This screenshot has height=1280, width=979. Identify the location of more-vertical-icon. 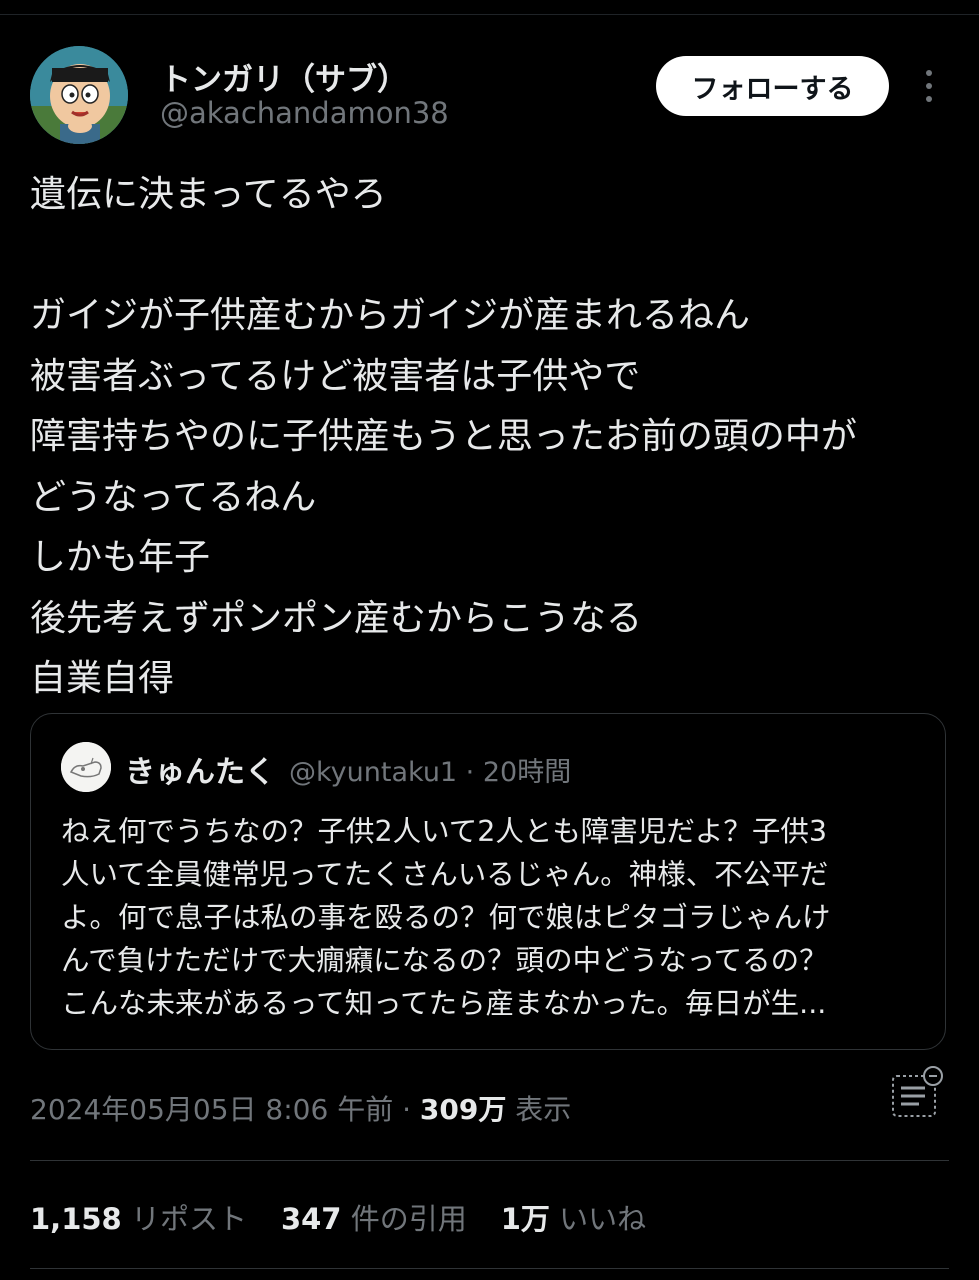
(929, 86).